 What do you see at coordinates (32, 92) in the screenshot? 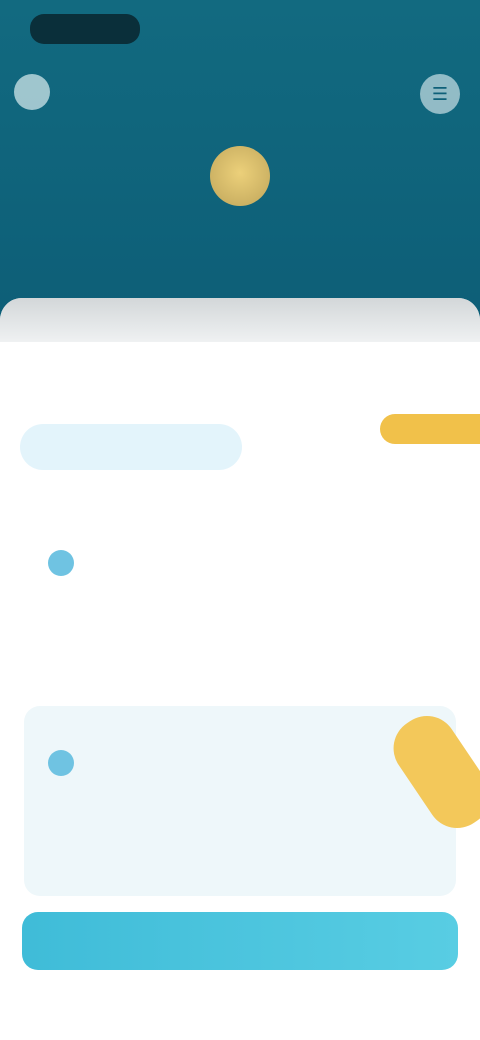
I see `brand-logo-icon` at bounding box center [32, 92].